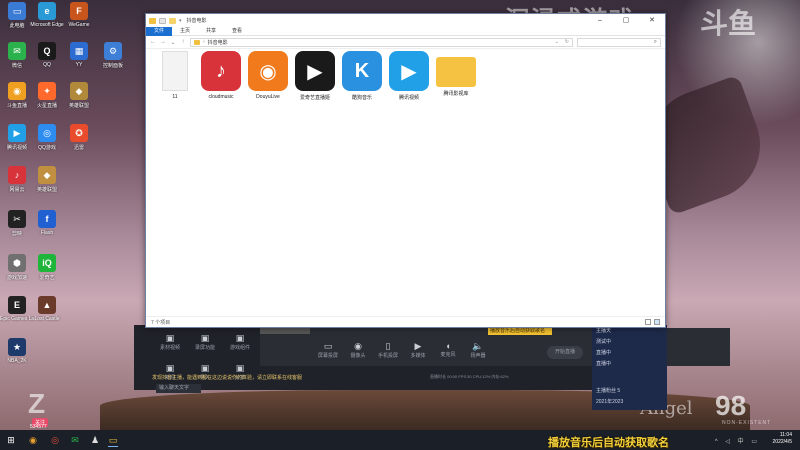 Image resolution: width=800 pixels, height=450 pixels. Describe the element at coordinates (175, 75) in the screenshot. I see `file-item: 11` at that location.